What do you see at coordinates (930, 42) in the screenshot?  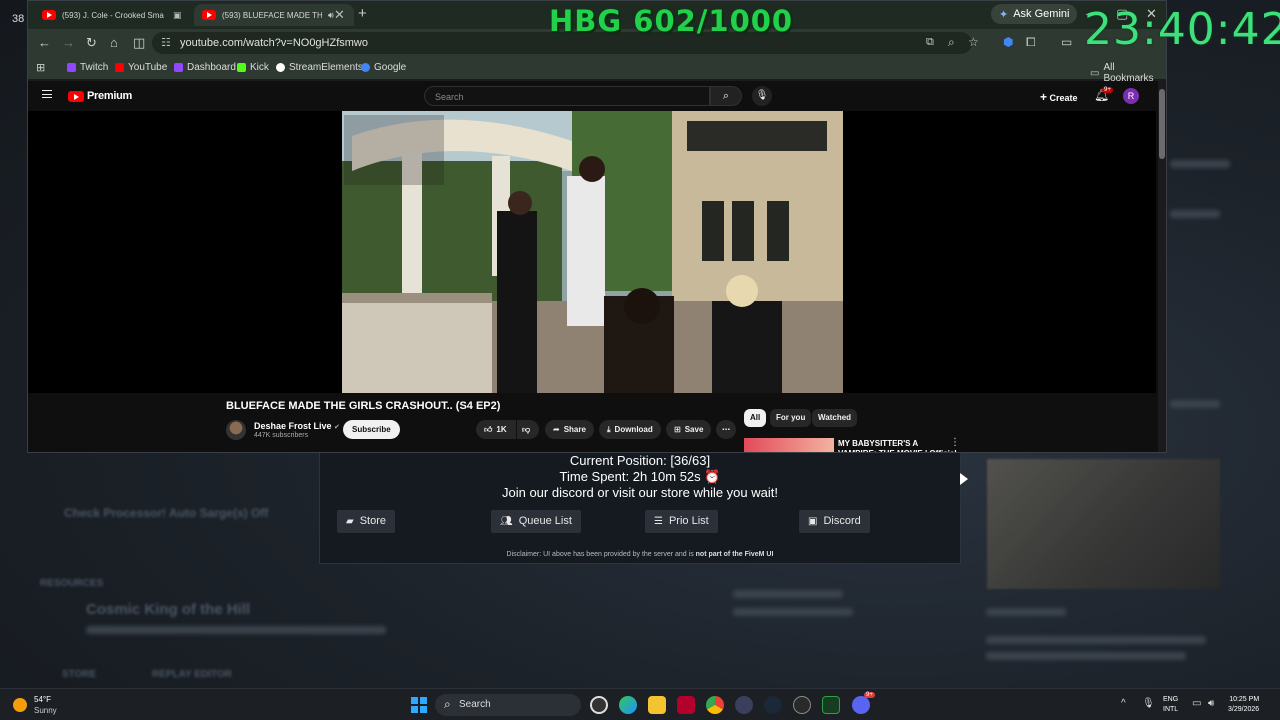 I see `install-app-icon: ⧉` at bounding box center [930, 42].